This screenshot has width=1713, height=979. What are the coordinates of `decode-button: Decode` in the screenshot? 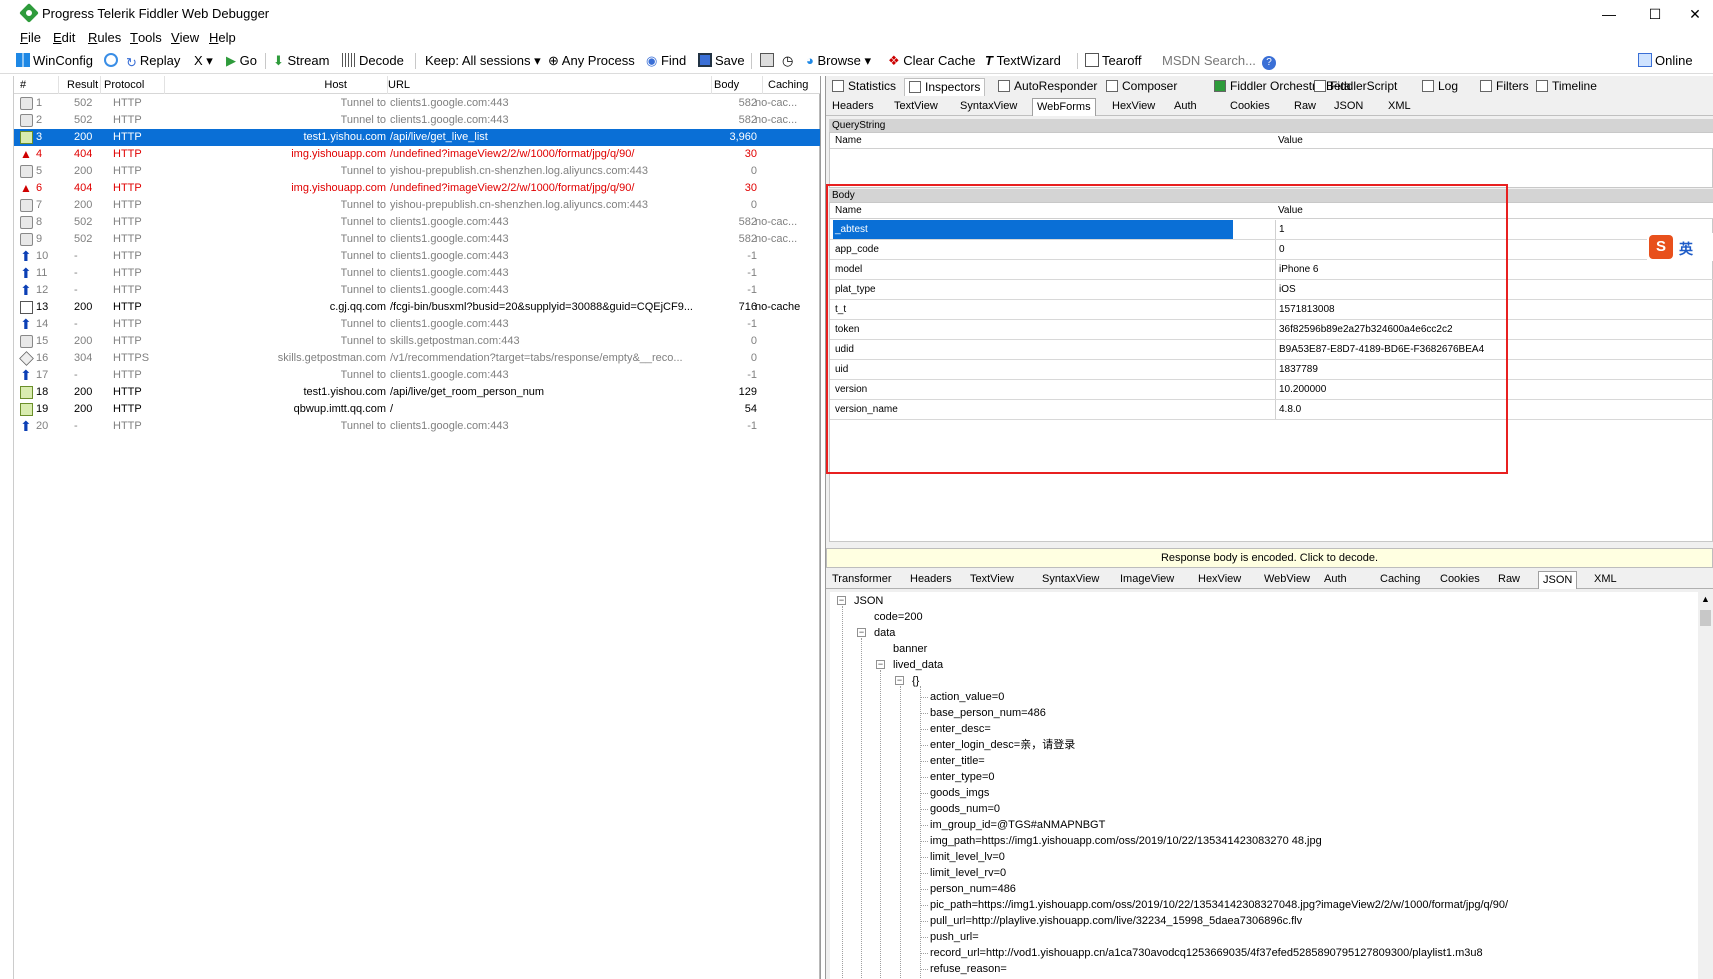 It's located at (373, 62).